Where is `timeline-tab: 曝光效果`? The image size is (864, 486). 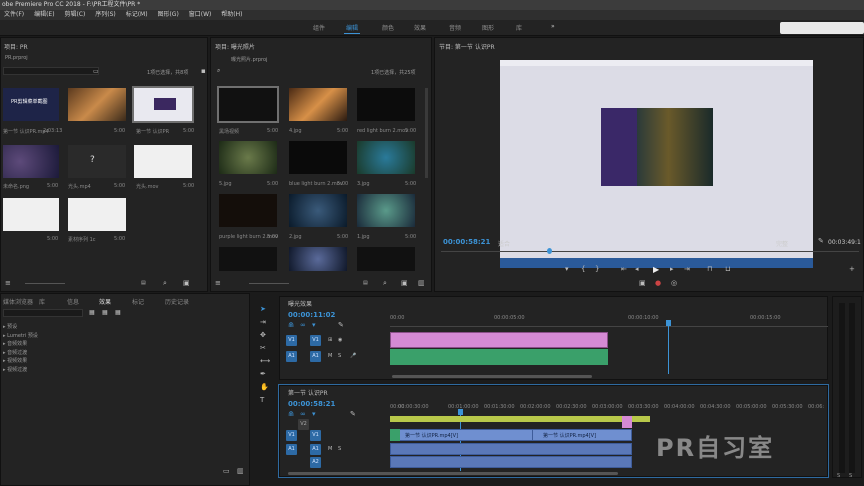
timeline-tab: 曝光效果 is located at coordinates (300, 303).